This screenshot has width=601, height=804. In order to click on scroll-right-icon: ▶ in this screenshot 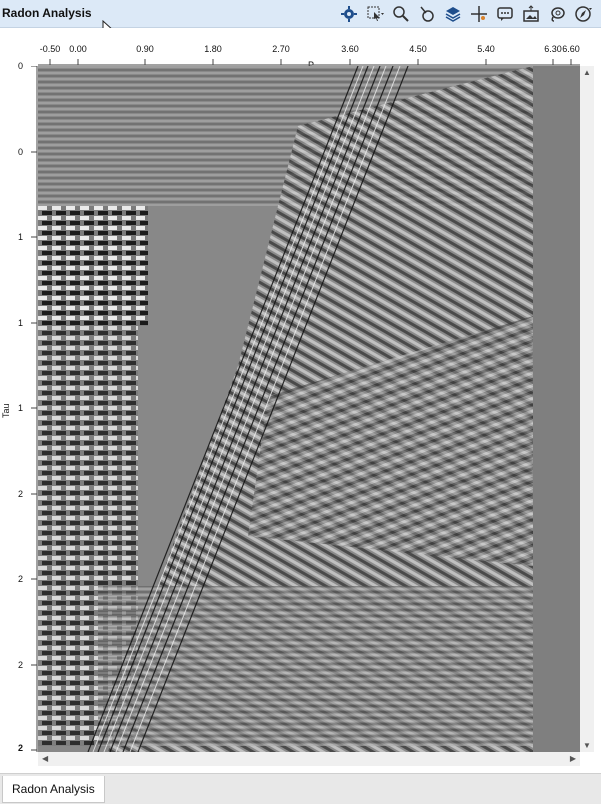, I will do `click(573, 758)`.